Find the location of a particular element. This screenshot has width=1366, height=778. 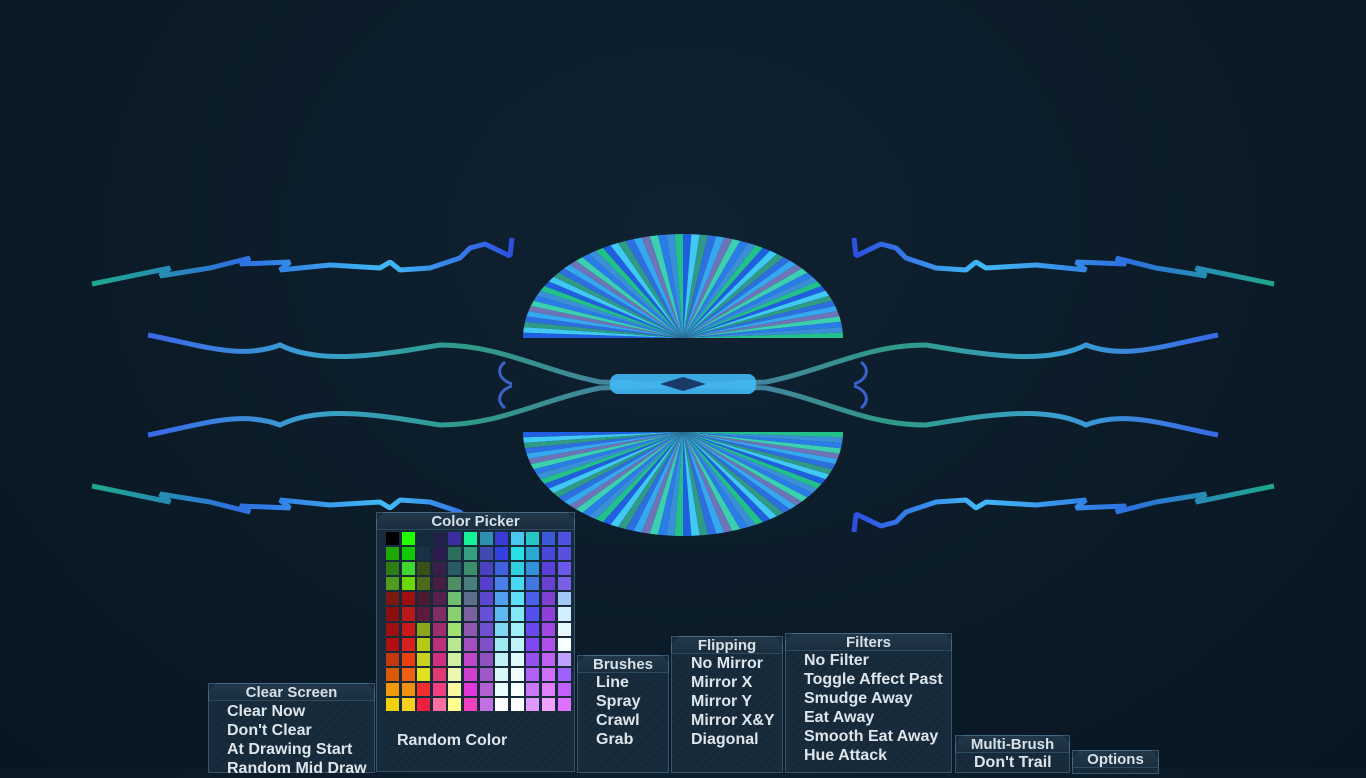

random-mid-draw-button: Random Mid Draw is located at coordinates (297, 768).